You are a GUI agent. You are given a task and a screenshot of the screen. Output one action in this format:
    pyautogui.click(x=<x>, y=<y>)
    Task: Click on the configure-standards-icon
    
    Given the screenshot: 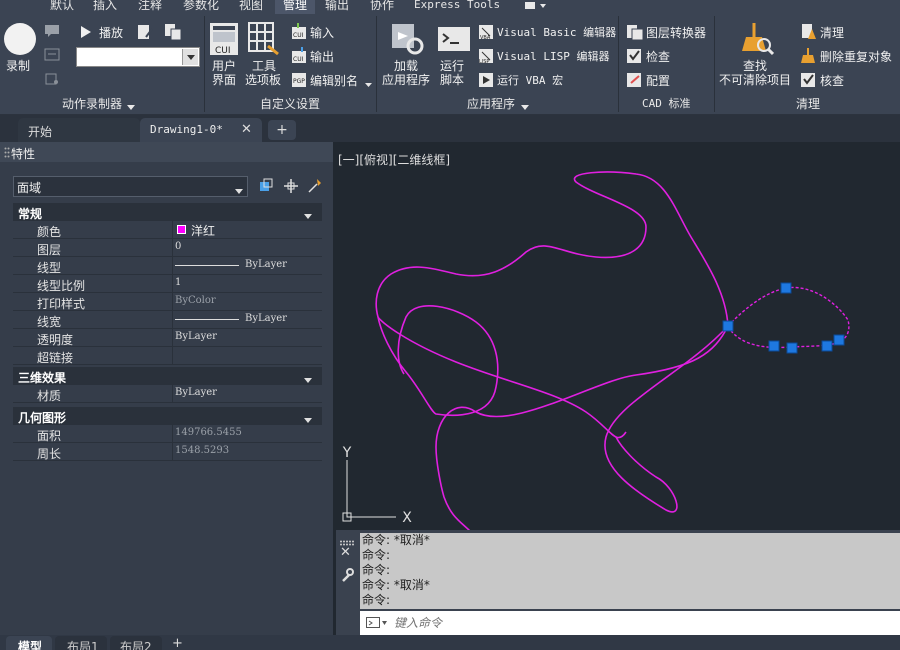 What is the action you would take?
    pyautogui.click(x=635, y=81)
    